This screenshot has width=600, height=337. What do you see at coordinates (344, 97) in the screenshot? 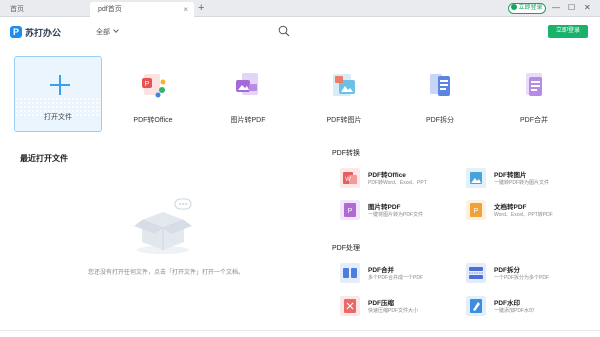
I see `tool-pdf-to-image: PDF转图片` at bounding box center [344, 97].